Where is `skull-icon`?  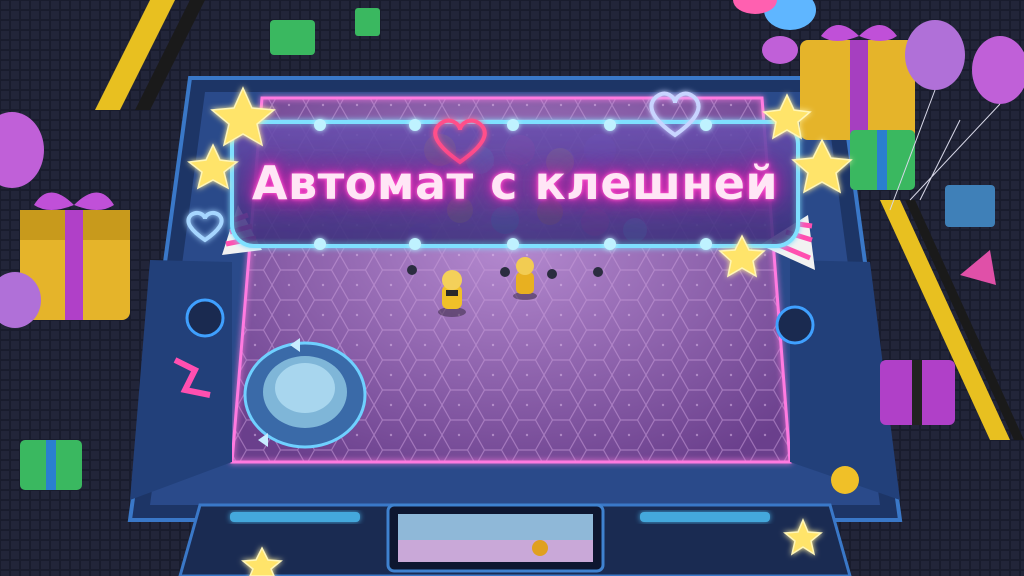
skull-icon is located at coordinates (845, 480).